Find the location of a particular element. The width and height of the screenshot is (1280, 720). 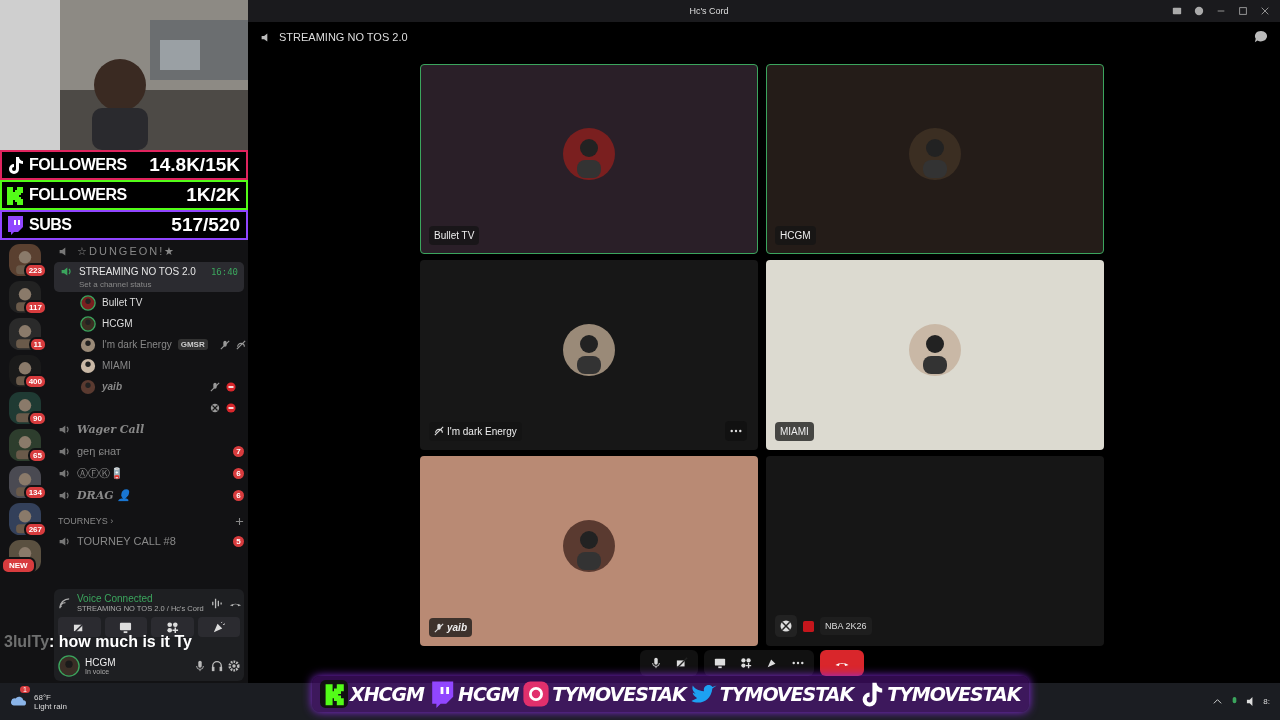

activities-icon is located at coordinates (746, 663).